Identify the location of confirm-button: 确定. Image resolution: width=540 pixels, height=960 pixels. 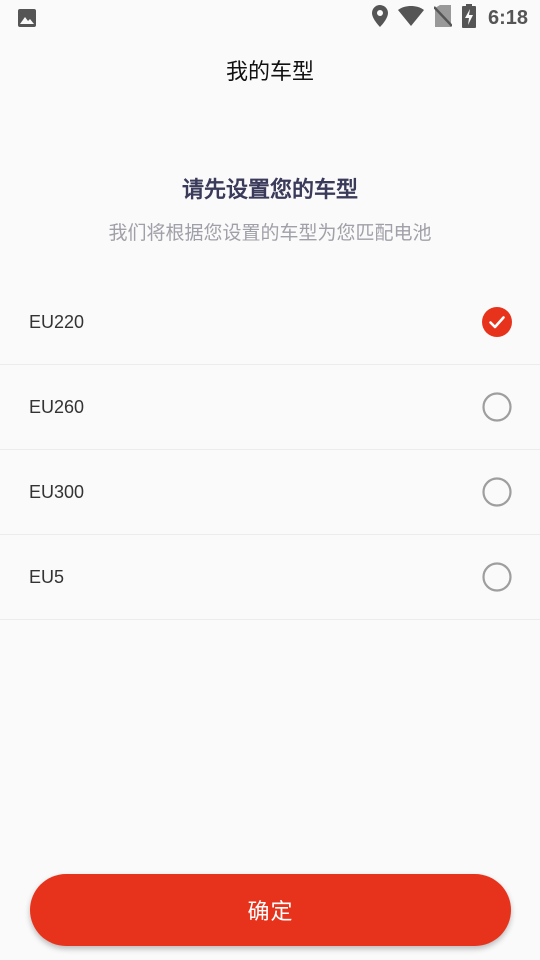
(270, 910).